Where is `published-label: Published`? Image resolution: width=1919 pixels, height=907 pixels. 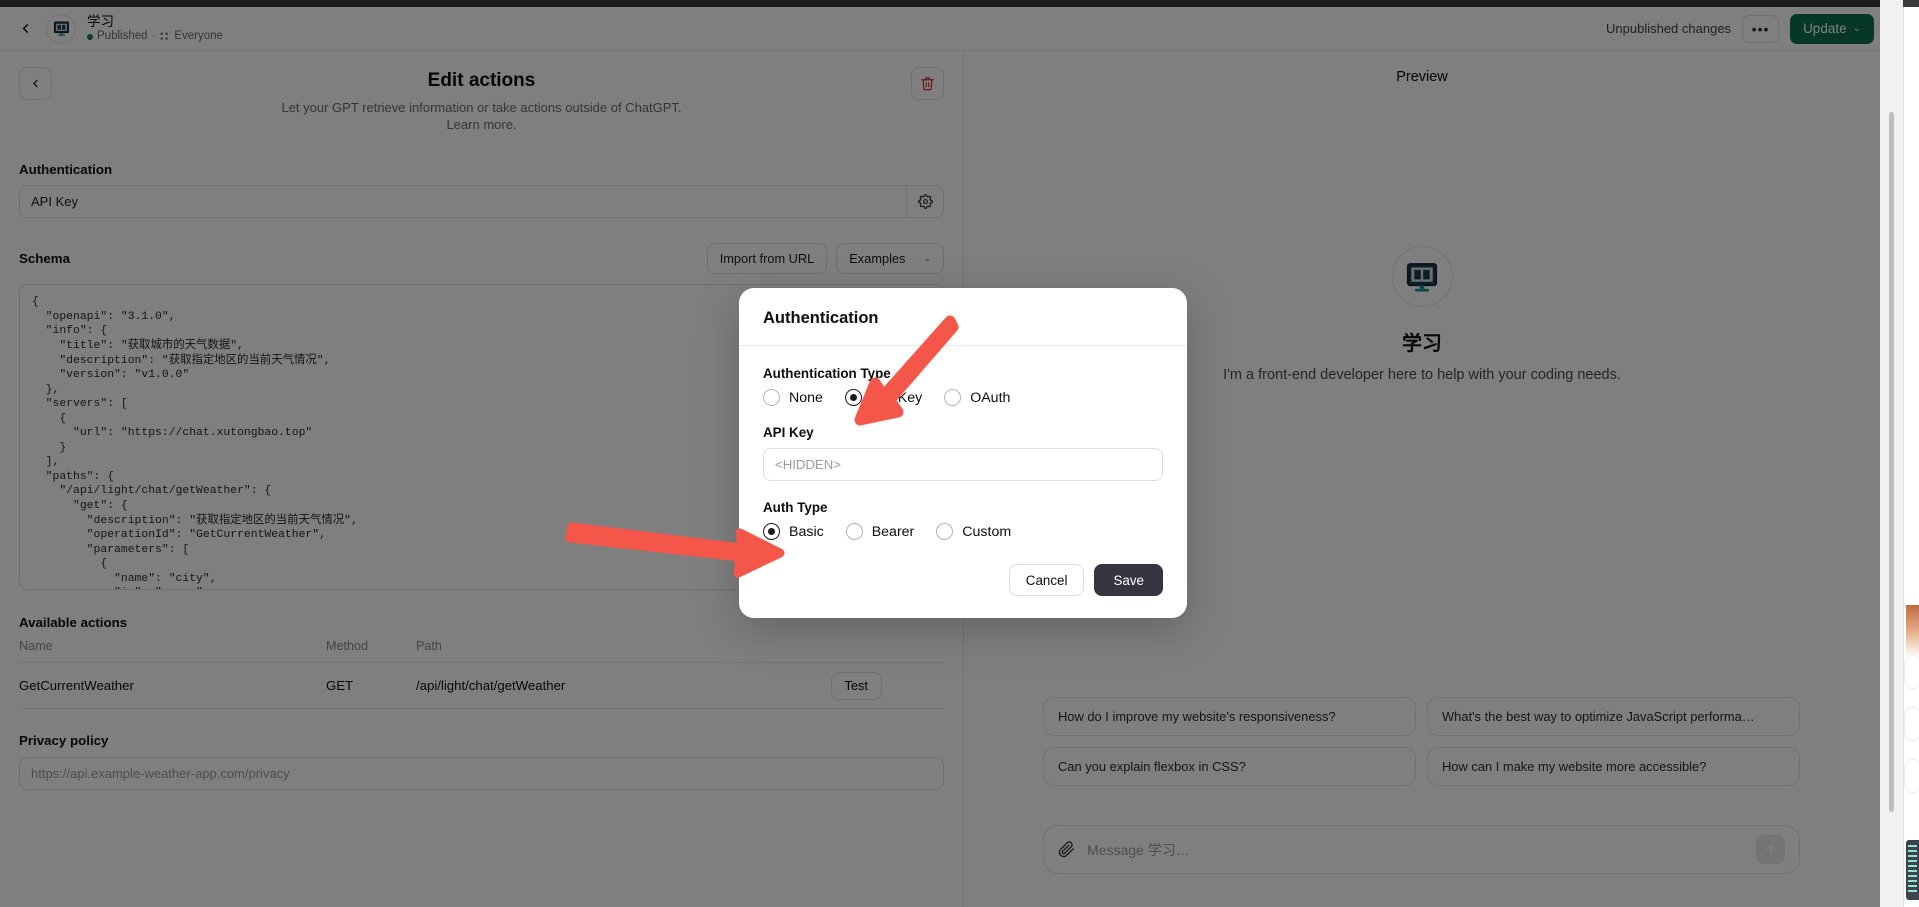
published-label: Published is located at coordinates (122, 36).